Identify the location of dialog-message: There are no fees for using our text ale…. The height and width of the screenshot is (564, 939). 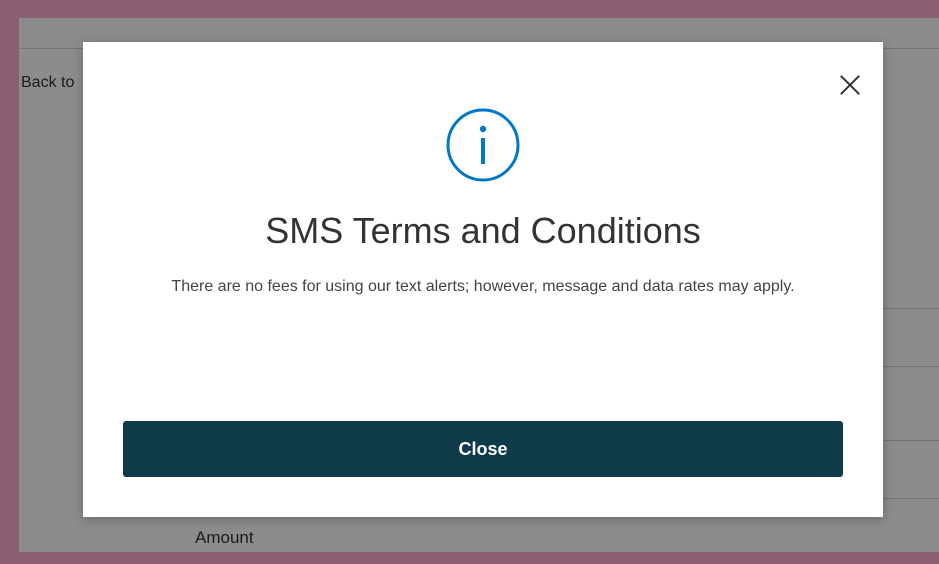
(483, 286).